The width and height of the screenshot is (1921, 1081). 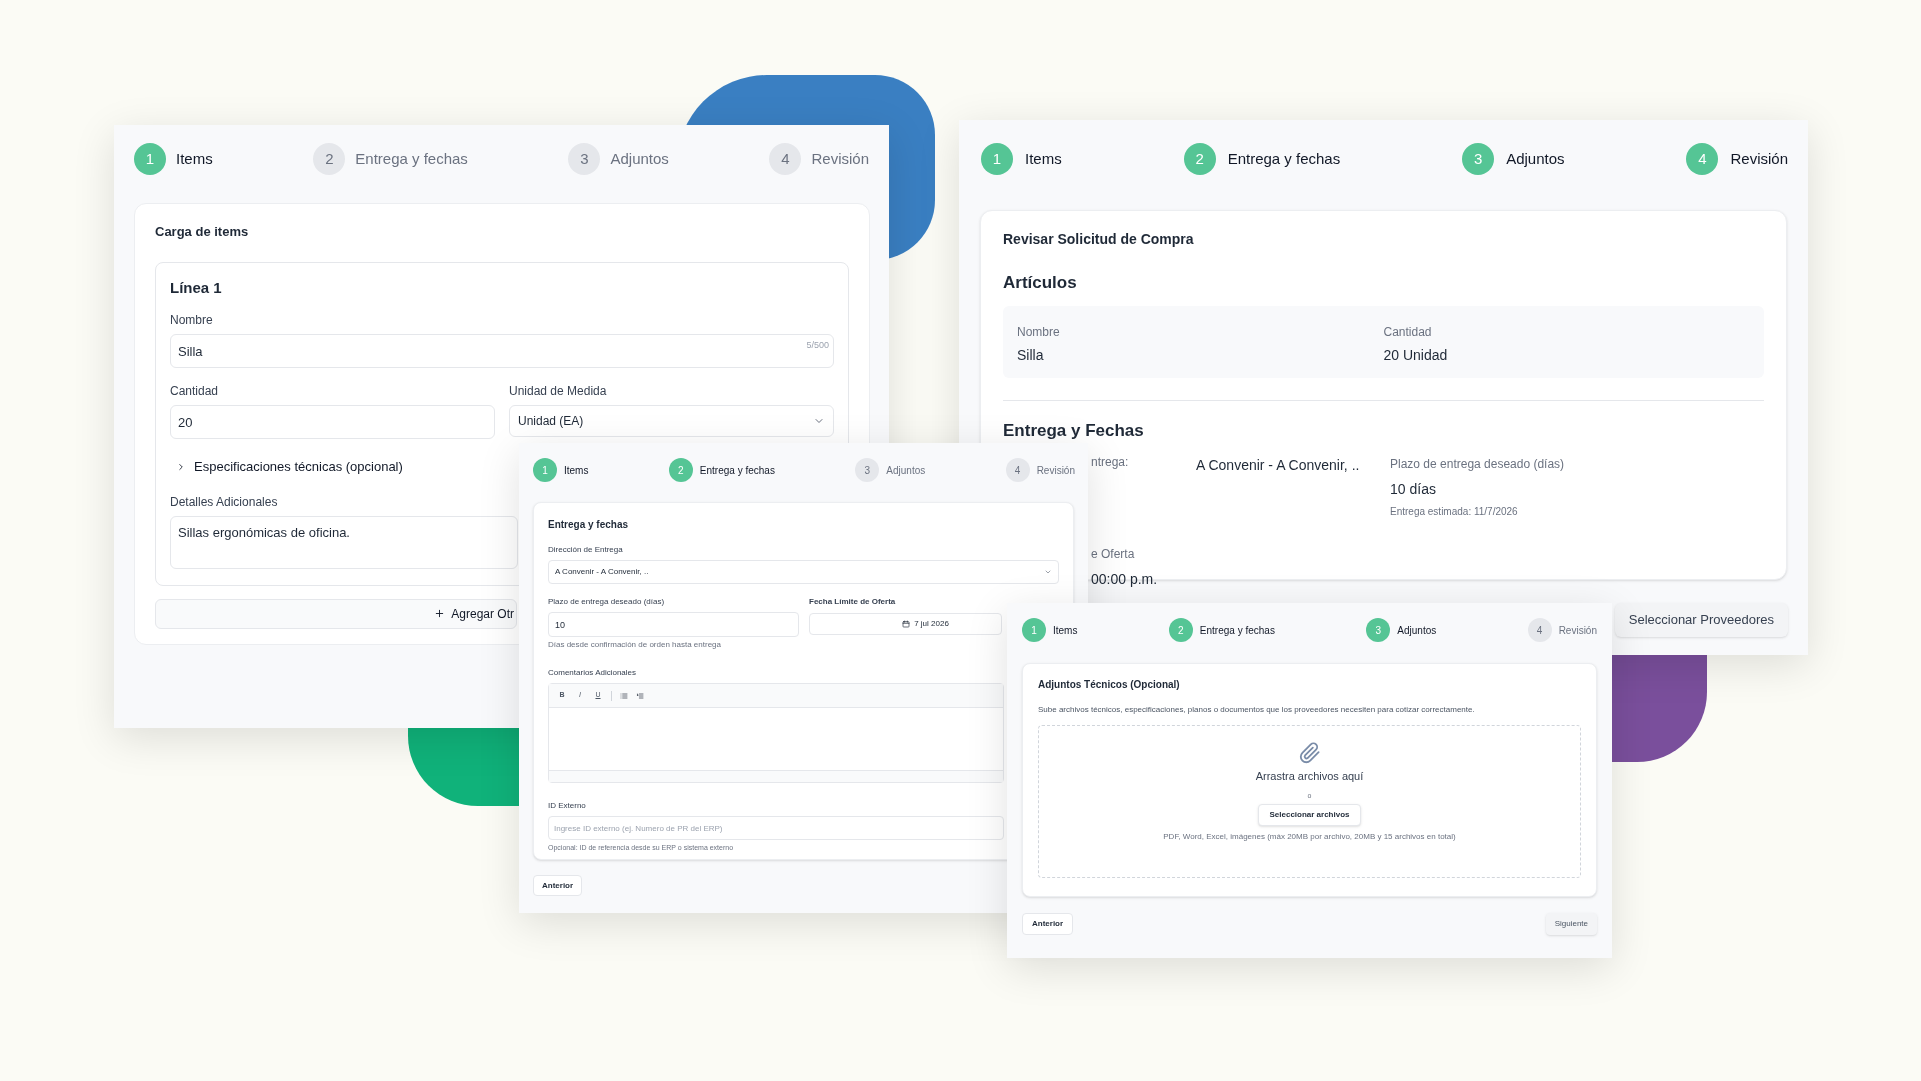 What do you see at coordinates (224, 502) in the screenshot?
I see `field-label: Detalles Adicionales` at bounding box center [224, 502].